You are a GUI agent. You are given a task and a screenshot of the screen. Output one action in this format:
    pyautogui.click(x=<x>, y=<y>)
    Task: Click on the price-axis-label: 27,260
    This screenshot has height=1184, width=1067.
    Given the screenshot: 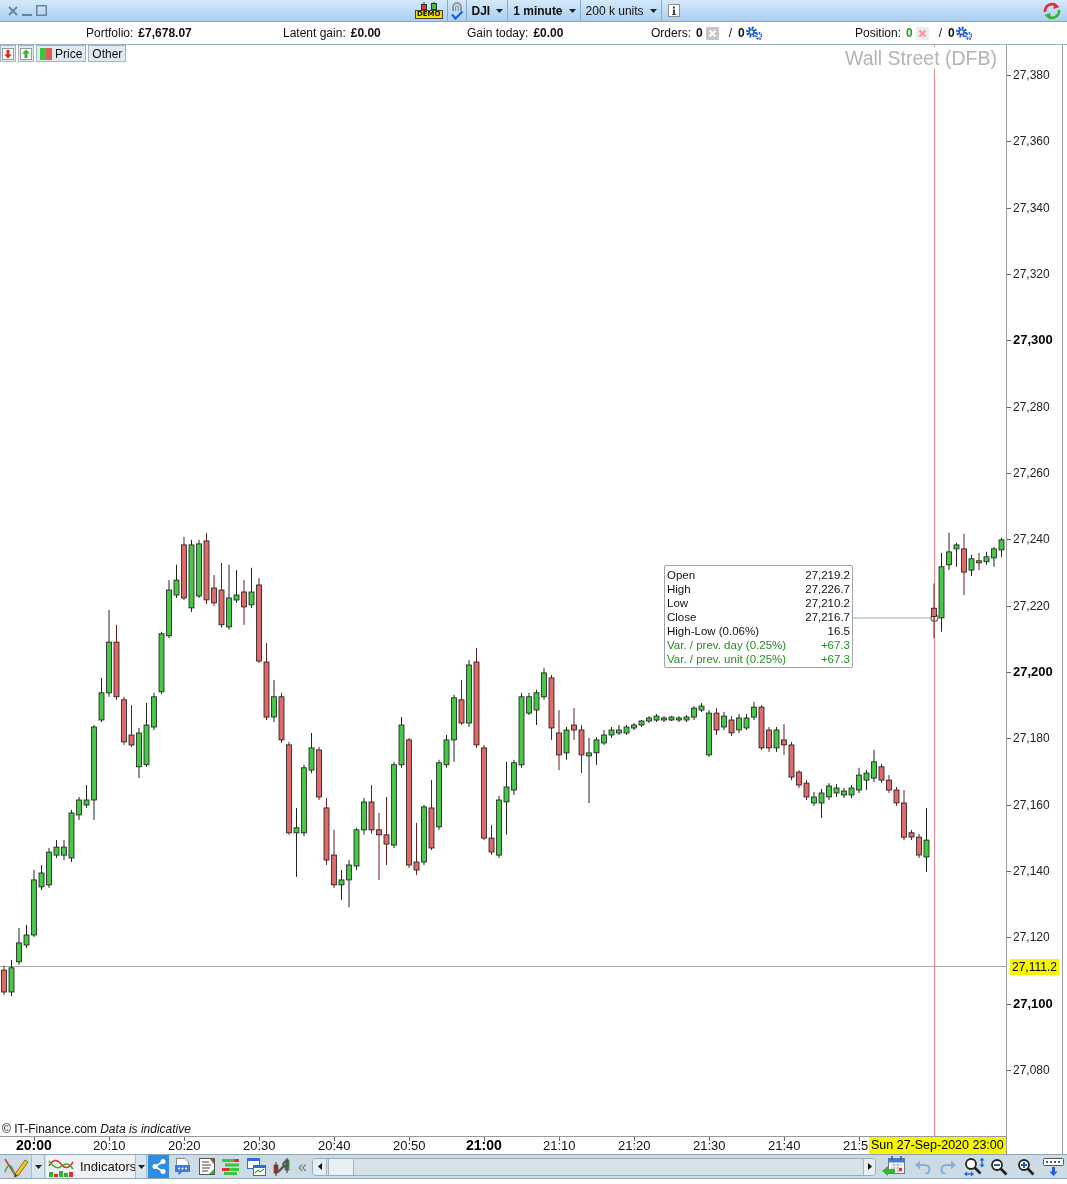 What is the action you would take?
    pyautogui.click(x=1031, y=472)
    